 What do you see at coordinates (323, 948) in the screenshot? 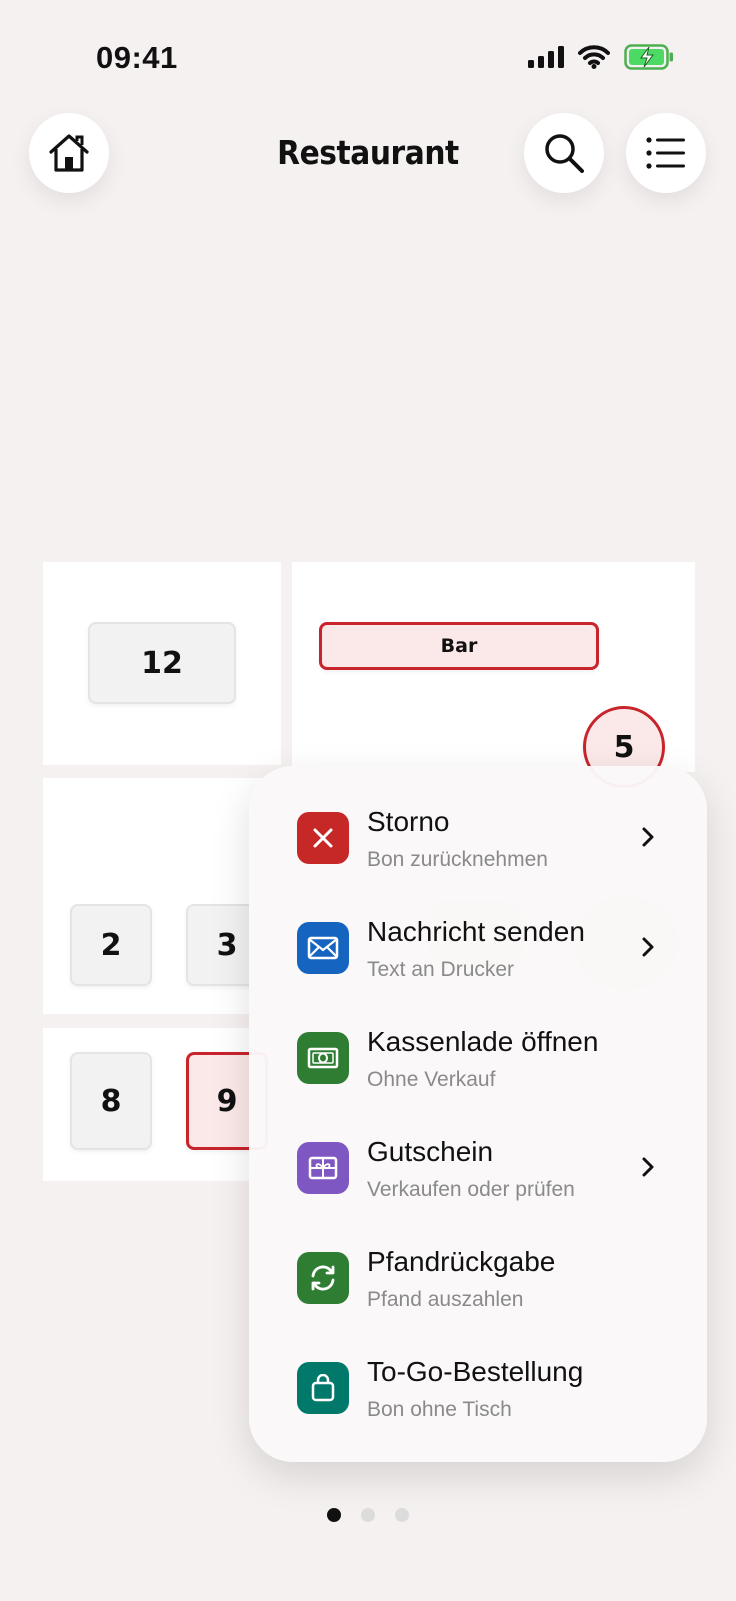
I see `envelope-icon` at bounding box center [323, 948].